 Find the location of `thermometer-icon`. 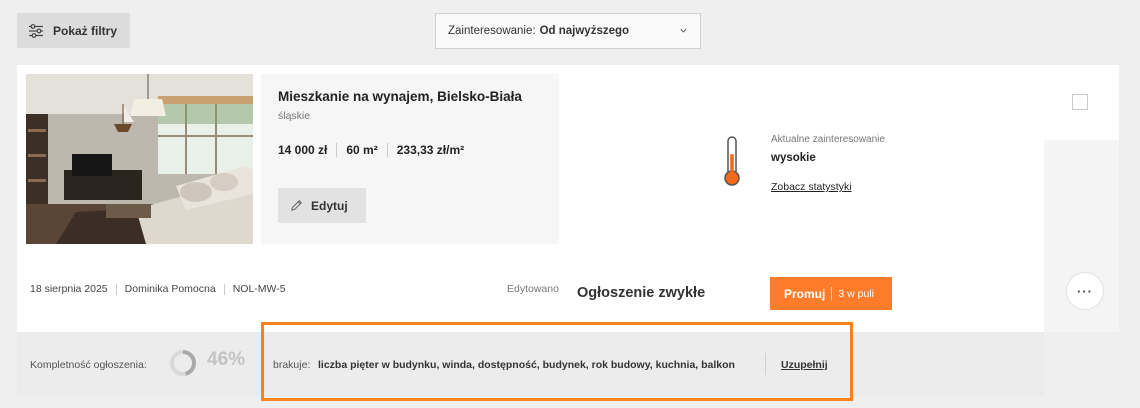

thermometer-icon is located at coordinates (732, 161).